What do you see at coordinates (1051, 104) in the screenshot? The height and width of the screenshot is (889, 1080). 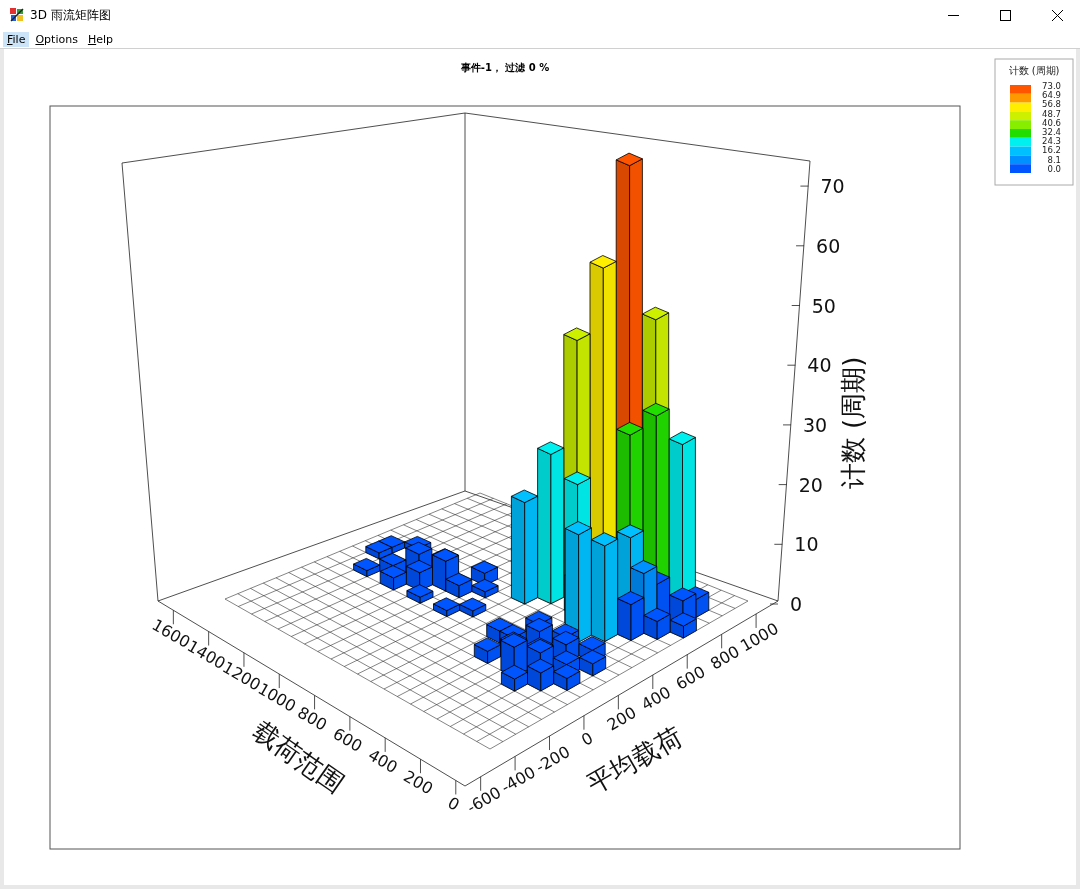 I see `legend-label: 56.8` at bounding box center [1051, 104].